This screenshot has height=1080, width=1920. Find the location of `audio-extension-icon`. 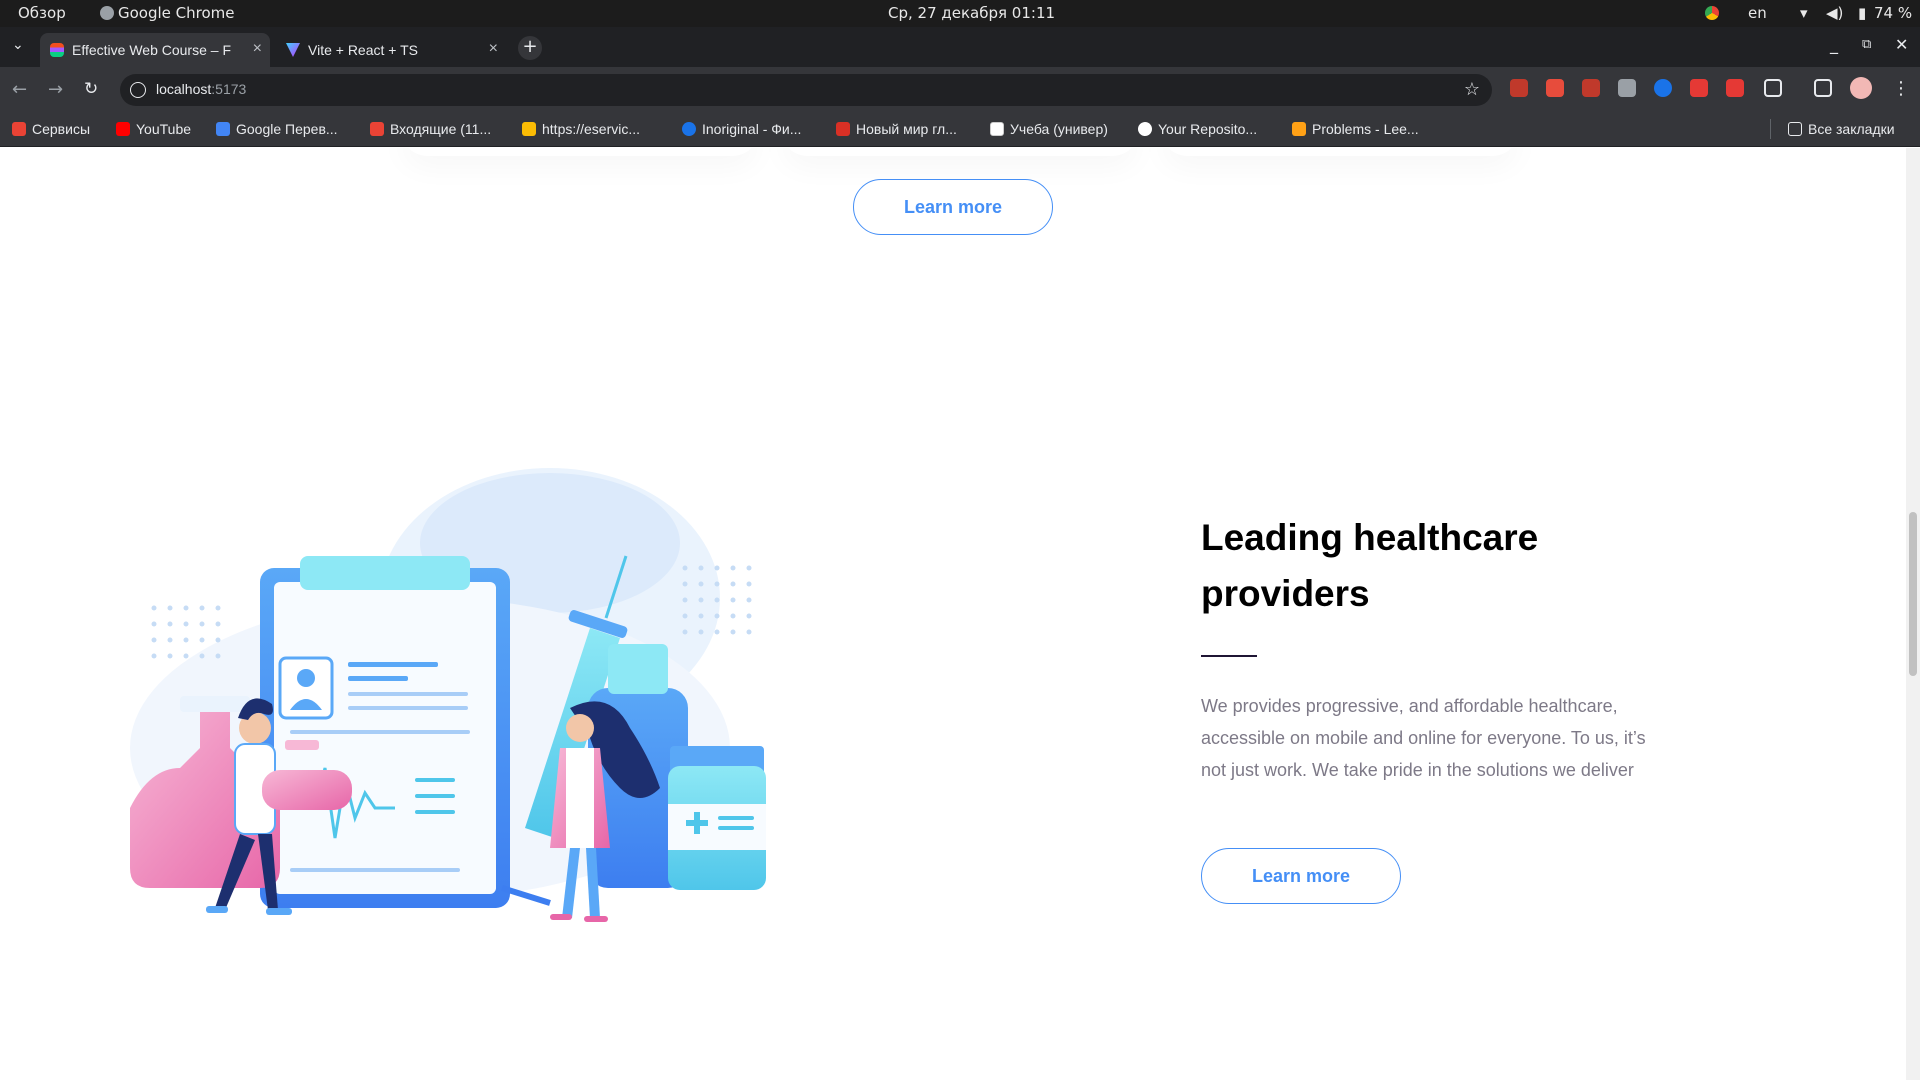

audio-extension-icon is located at coordinates (1663, 88).